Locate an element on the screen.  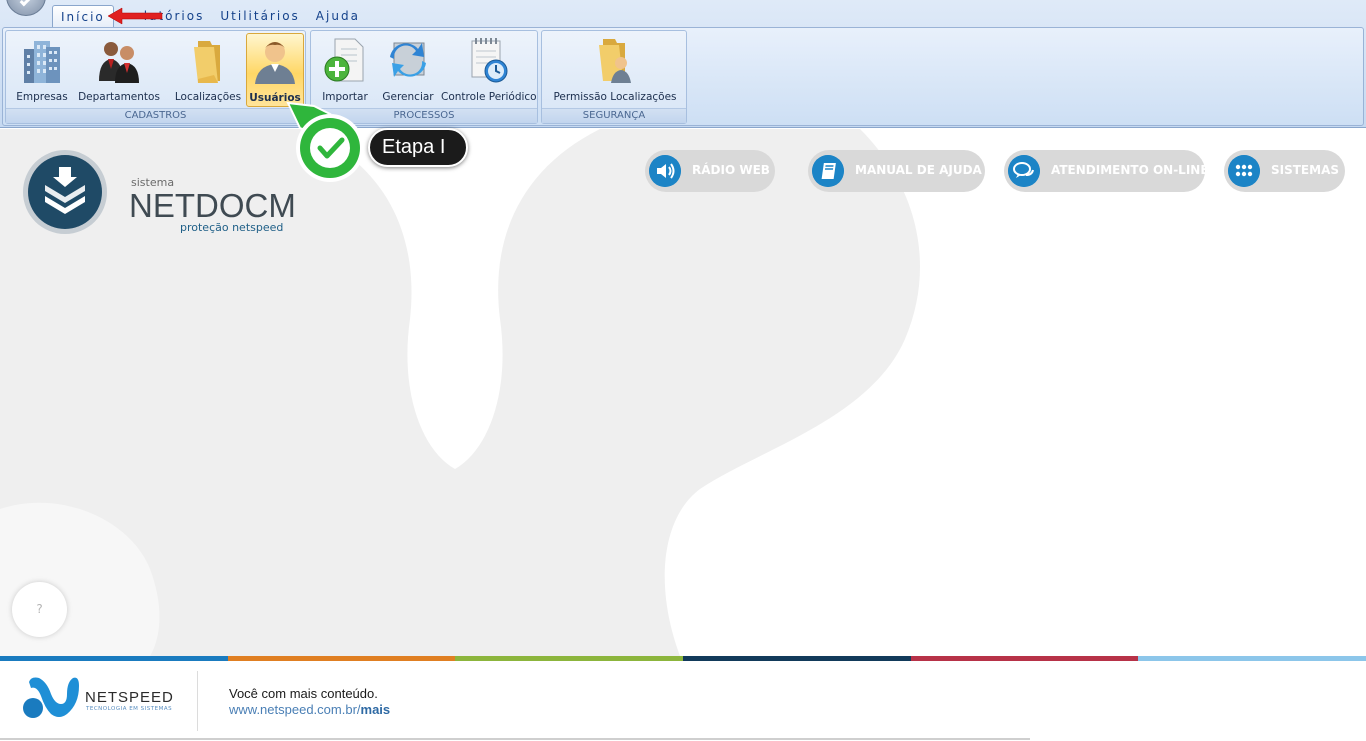
radio-web-label: RÁDIO WEB is located at coordinates (731, 170).